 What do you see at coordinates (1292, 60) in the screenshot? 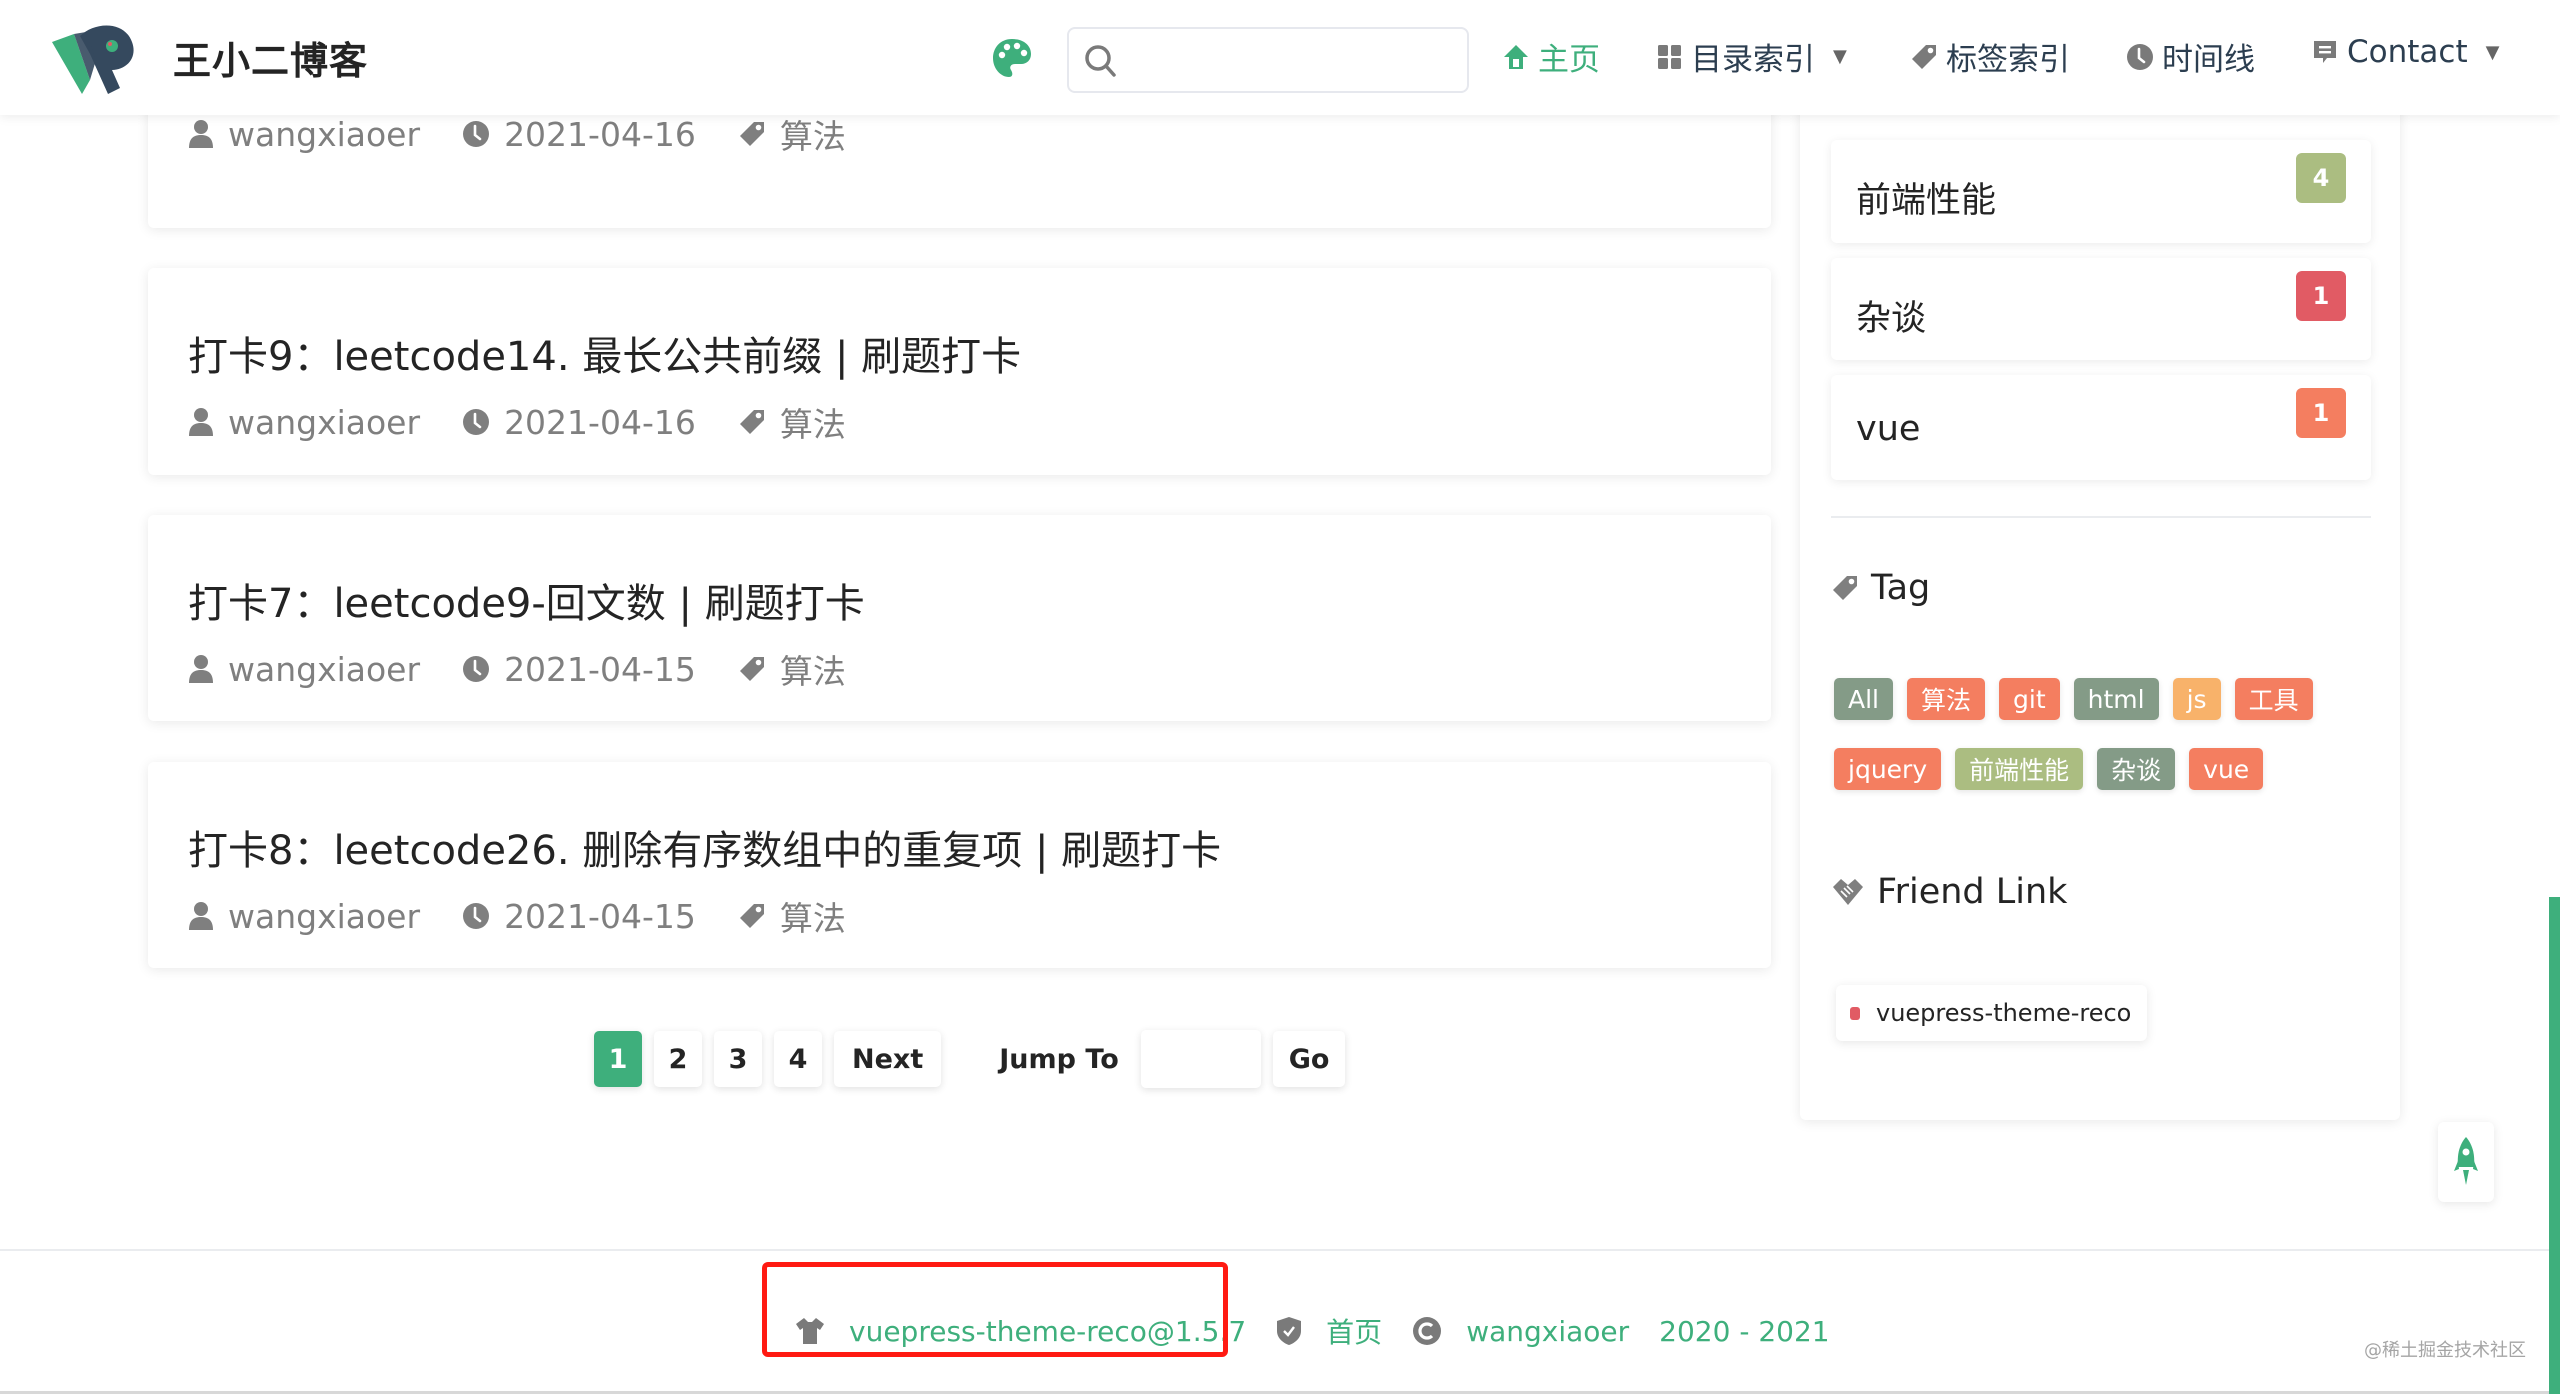
I see `search-input` at bounding box center [1292, 60].